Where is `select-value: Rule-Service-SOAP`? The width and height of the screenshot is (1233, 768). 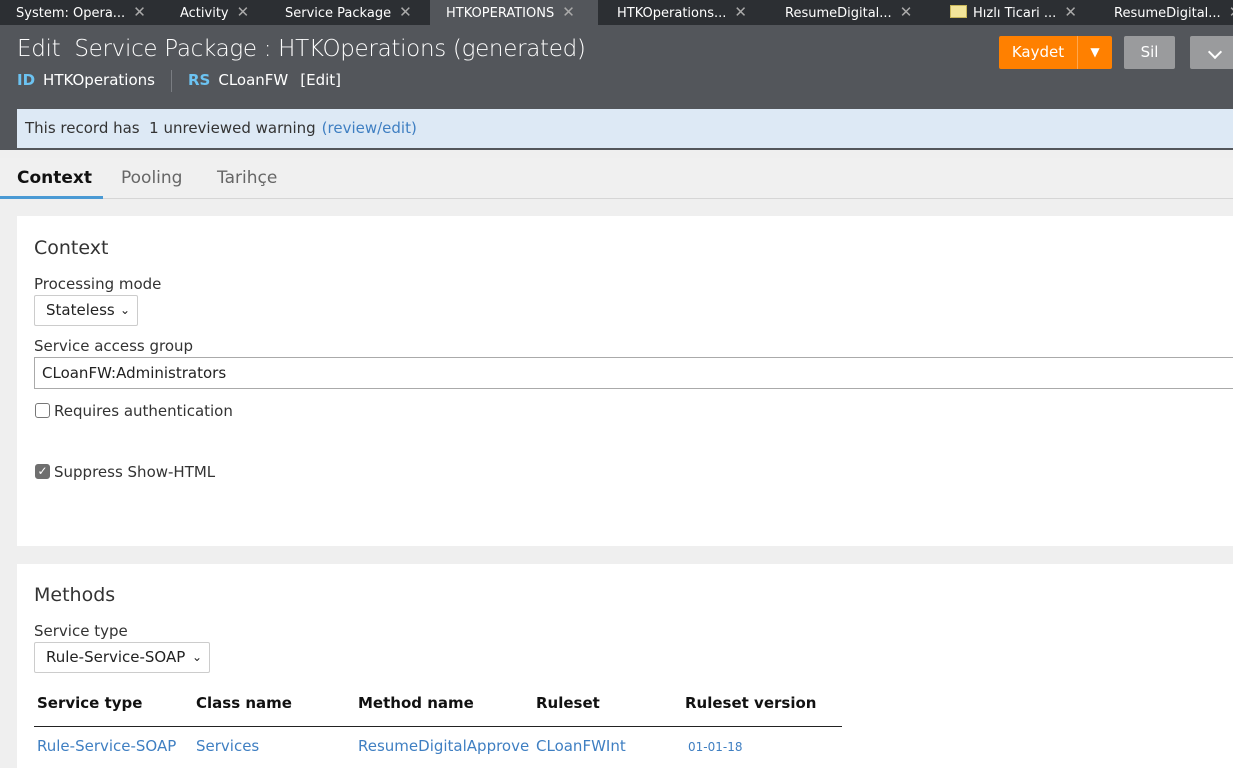 select-value: Rule-Service-SOAP is located at coordinates (116, 657).